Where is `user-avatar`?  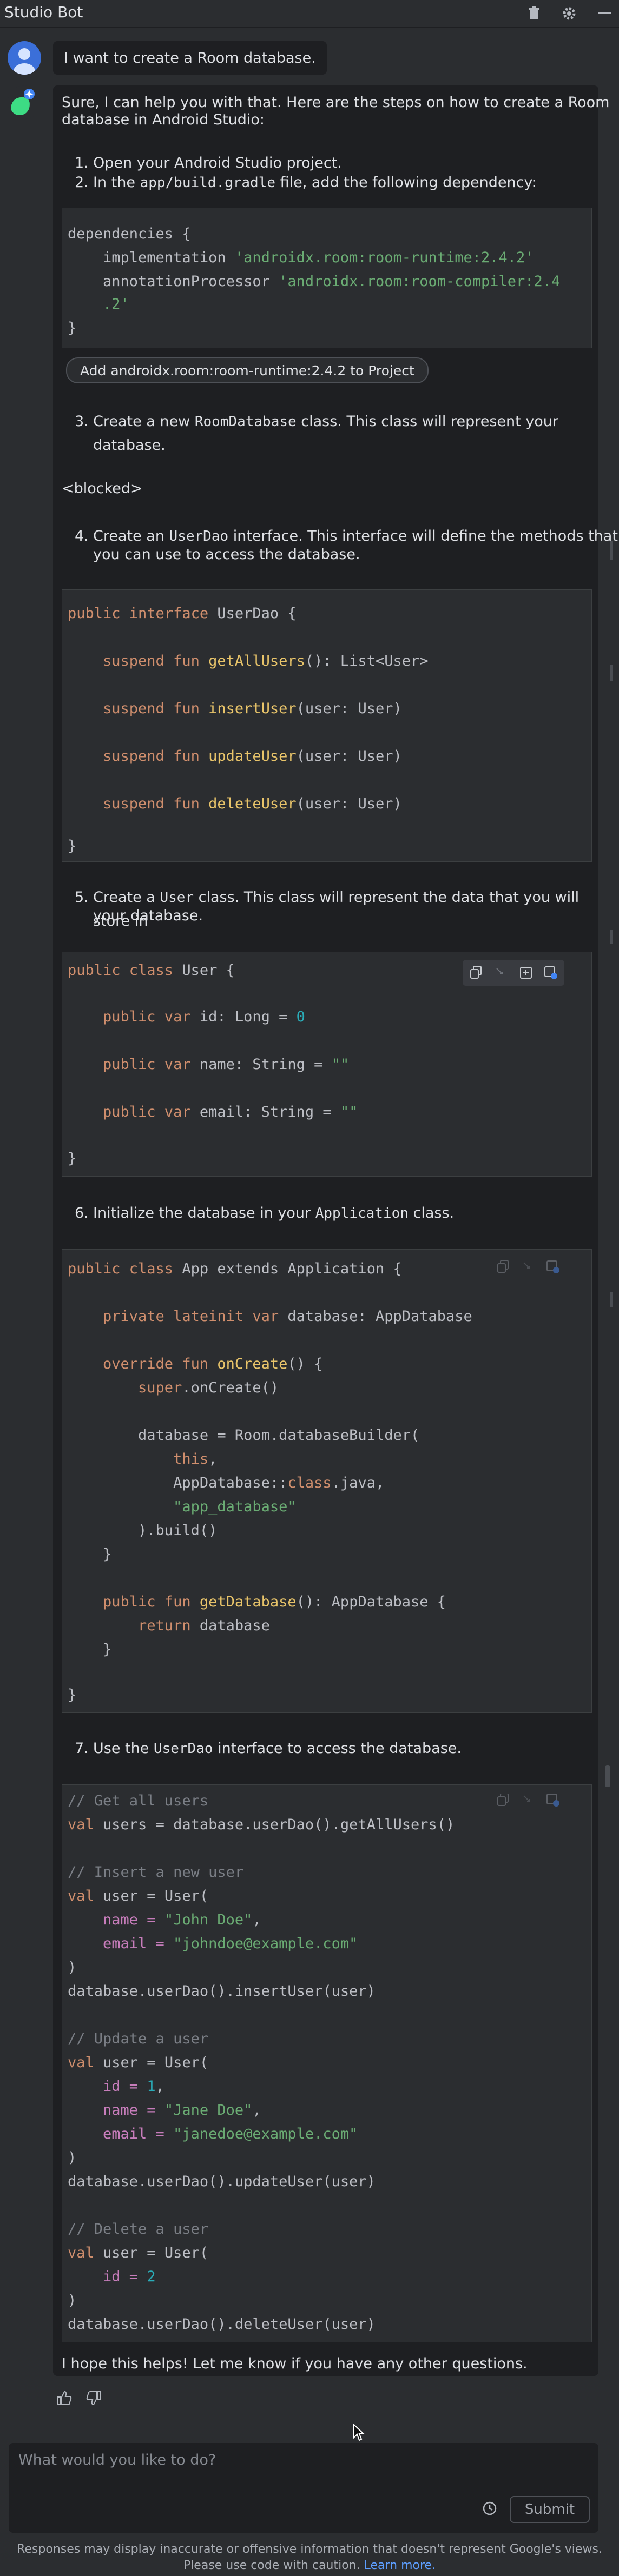
user-avatar is located at coordinates (24, 58).